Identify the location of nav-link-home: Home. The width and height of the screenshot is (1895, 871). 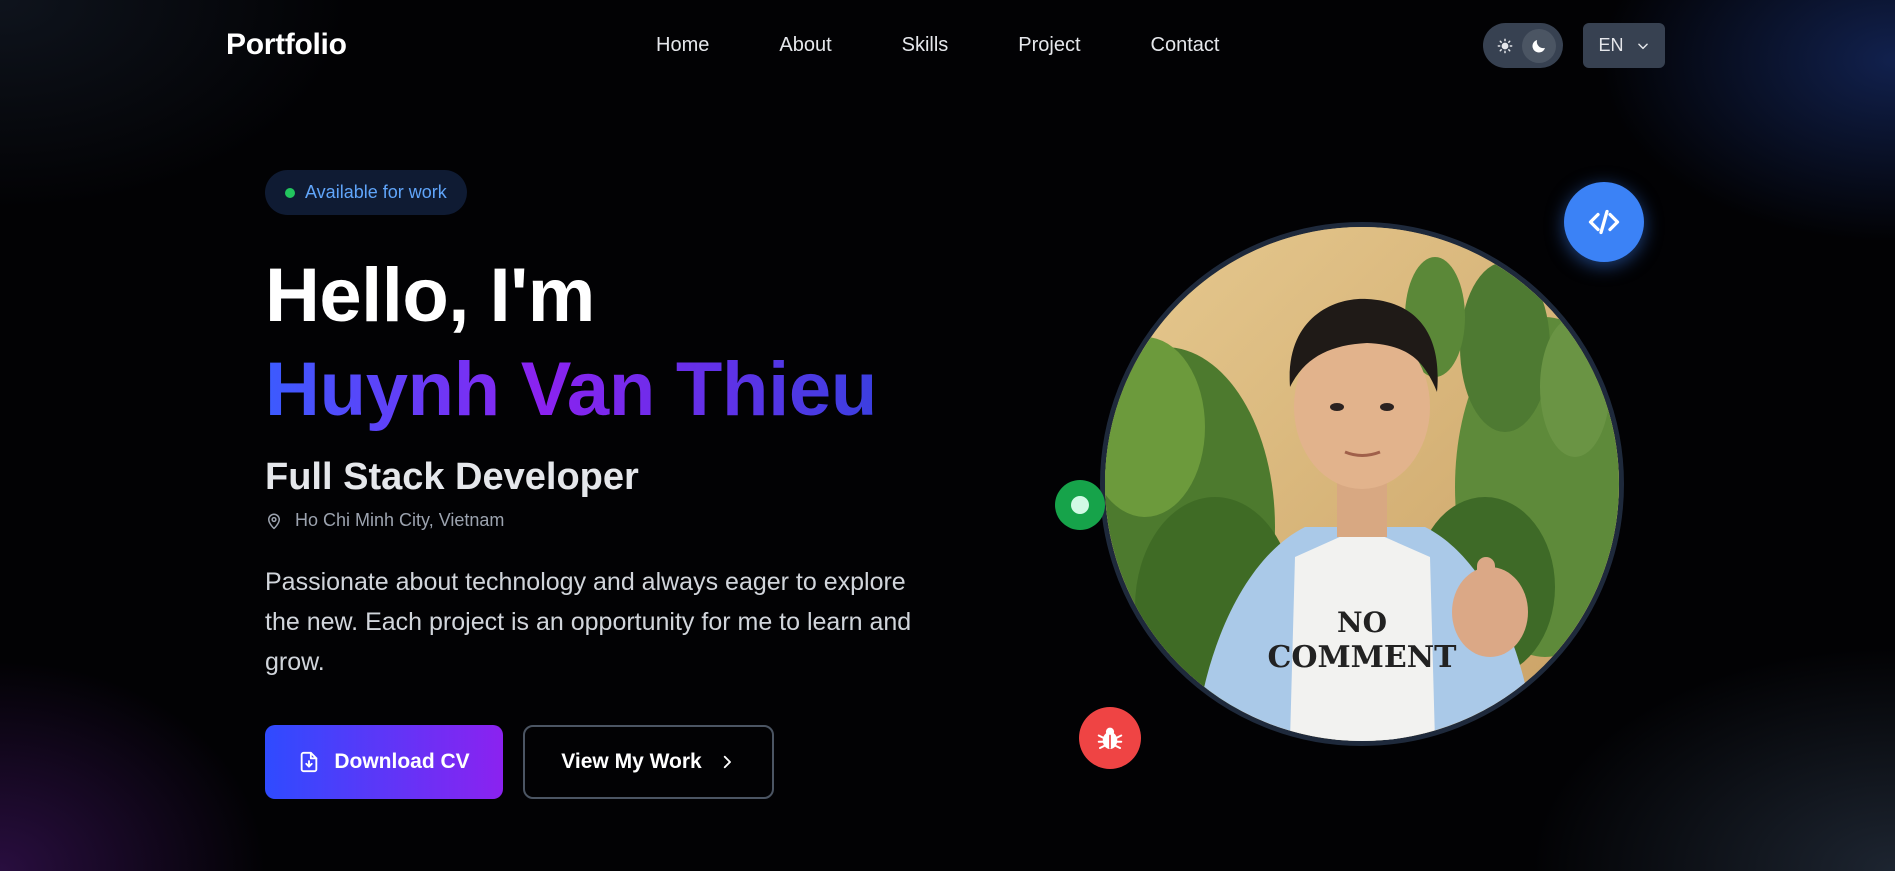
(682, 45).